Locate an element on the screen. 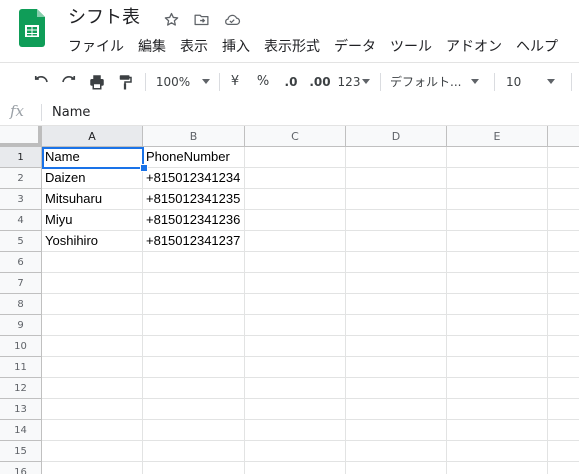 The height and width of the screenshot is (474, 579). cell-a5: Yoshihiro is located at coordinates (92, 241).